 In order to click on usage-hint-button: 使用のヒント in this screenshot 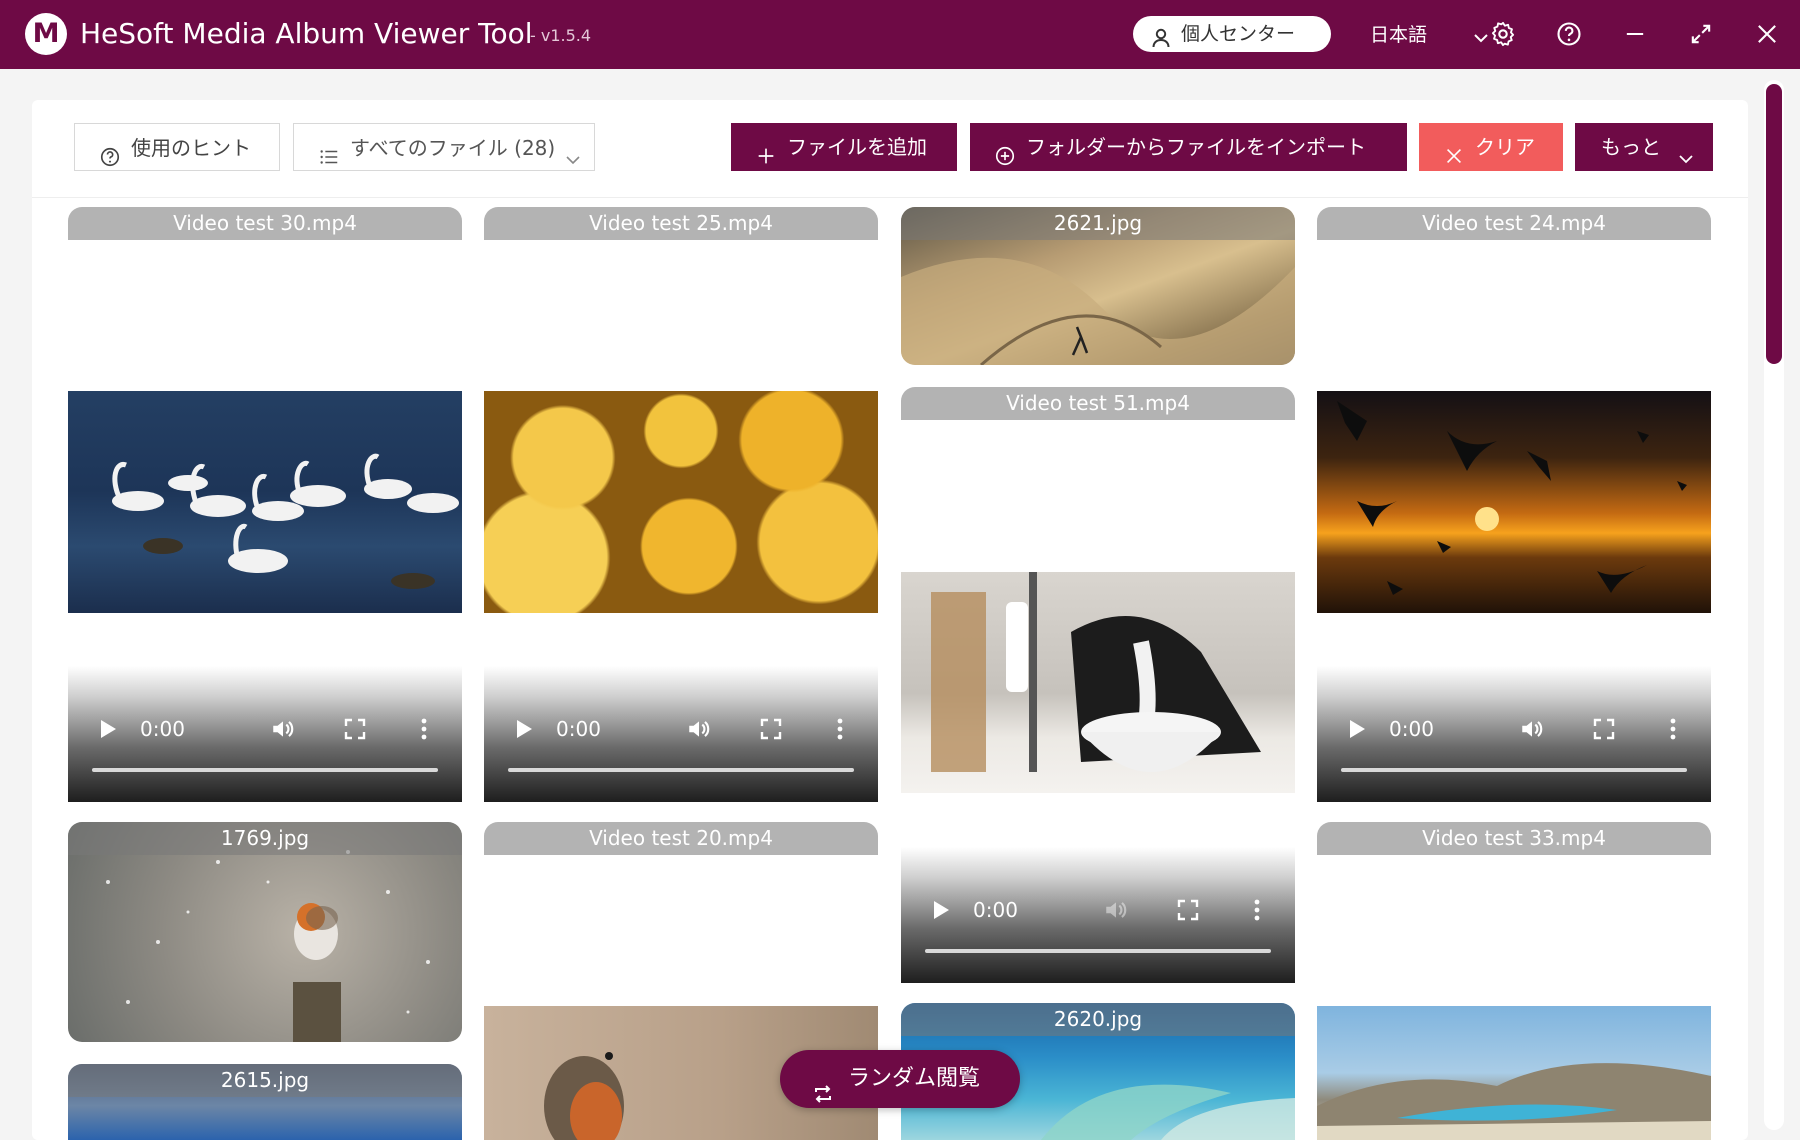, I will do `click(177, 147)`.